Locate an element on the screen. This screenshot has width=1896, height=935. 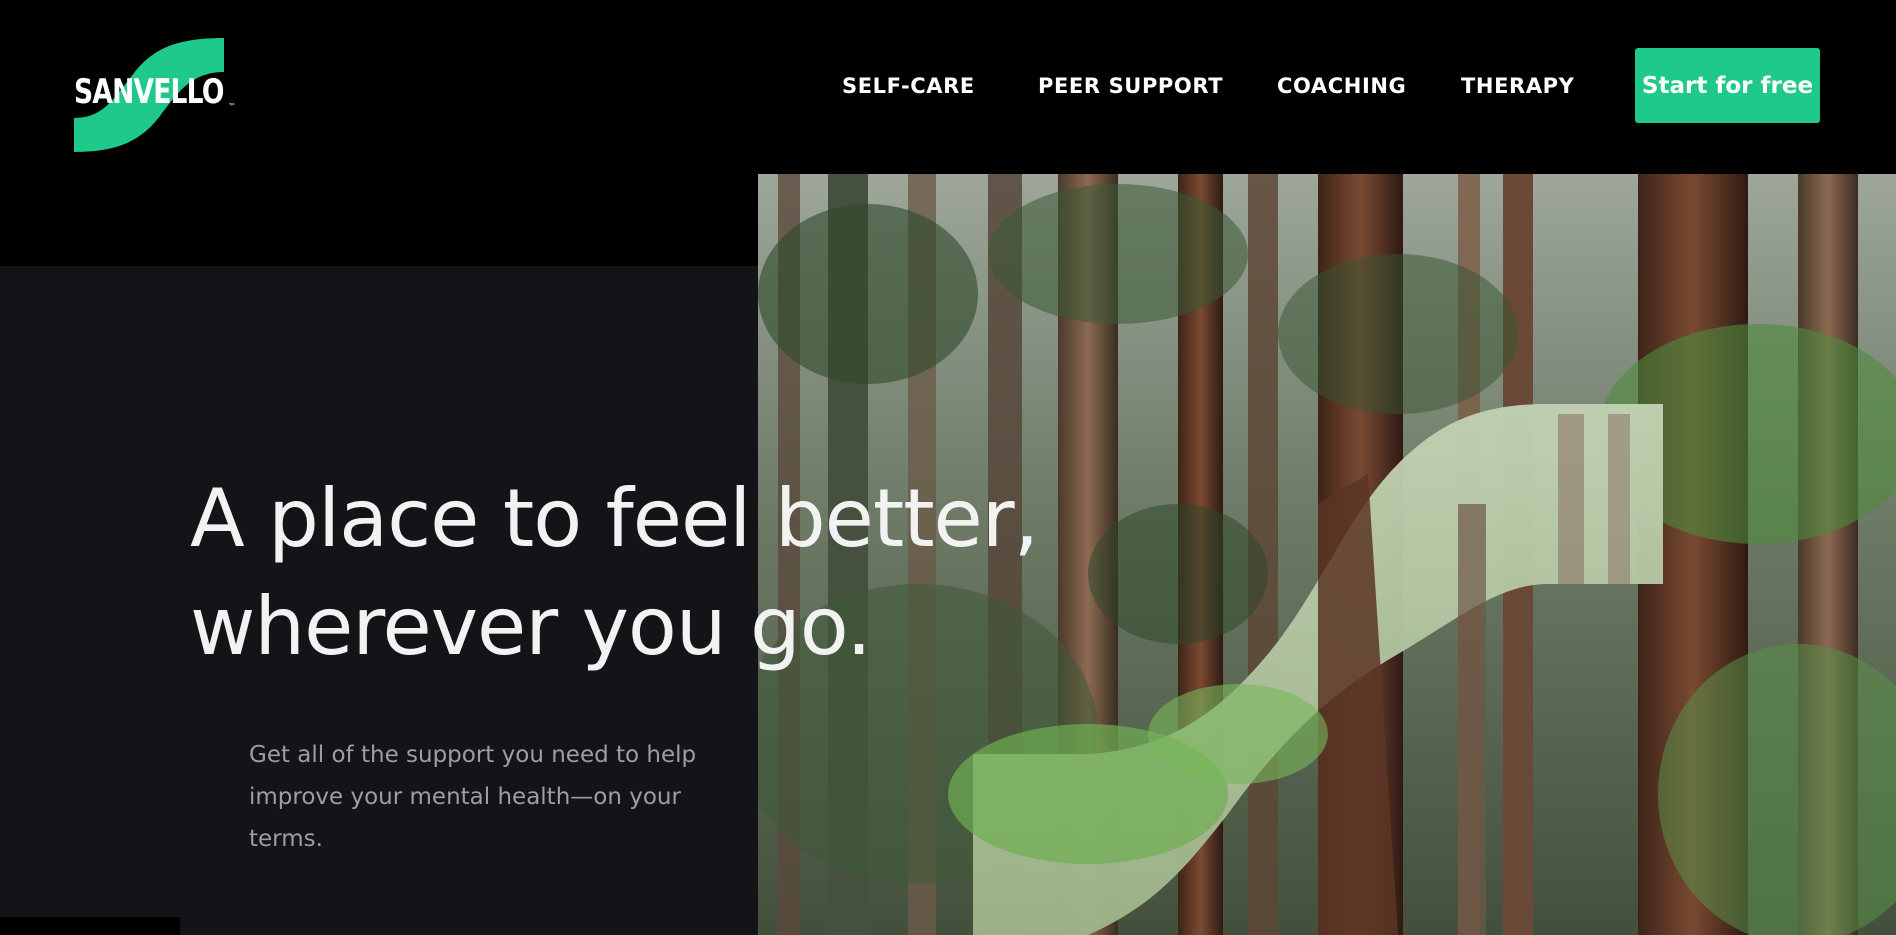
start-for-free-button: Start for free is located at coordinates (1727, 85).